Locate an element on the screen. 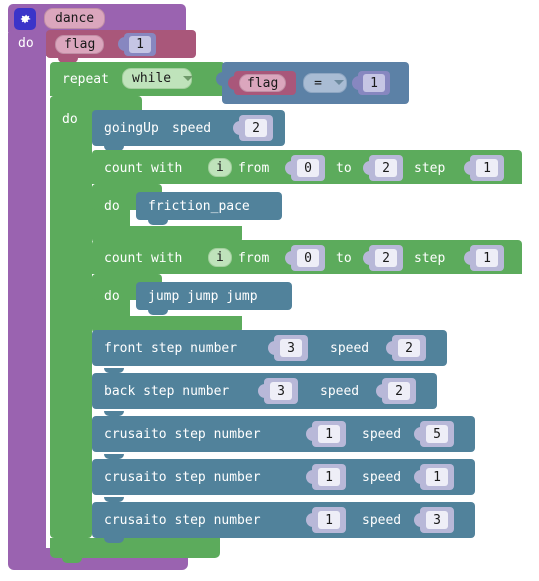 Image resolution: width=539 pixels, height=581 pixels. count-loop-2-to-block: 2 is located at coordinates (386, 258).